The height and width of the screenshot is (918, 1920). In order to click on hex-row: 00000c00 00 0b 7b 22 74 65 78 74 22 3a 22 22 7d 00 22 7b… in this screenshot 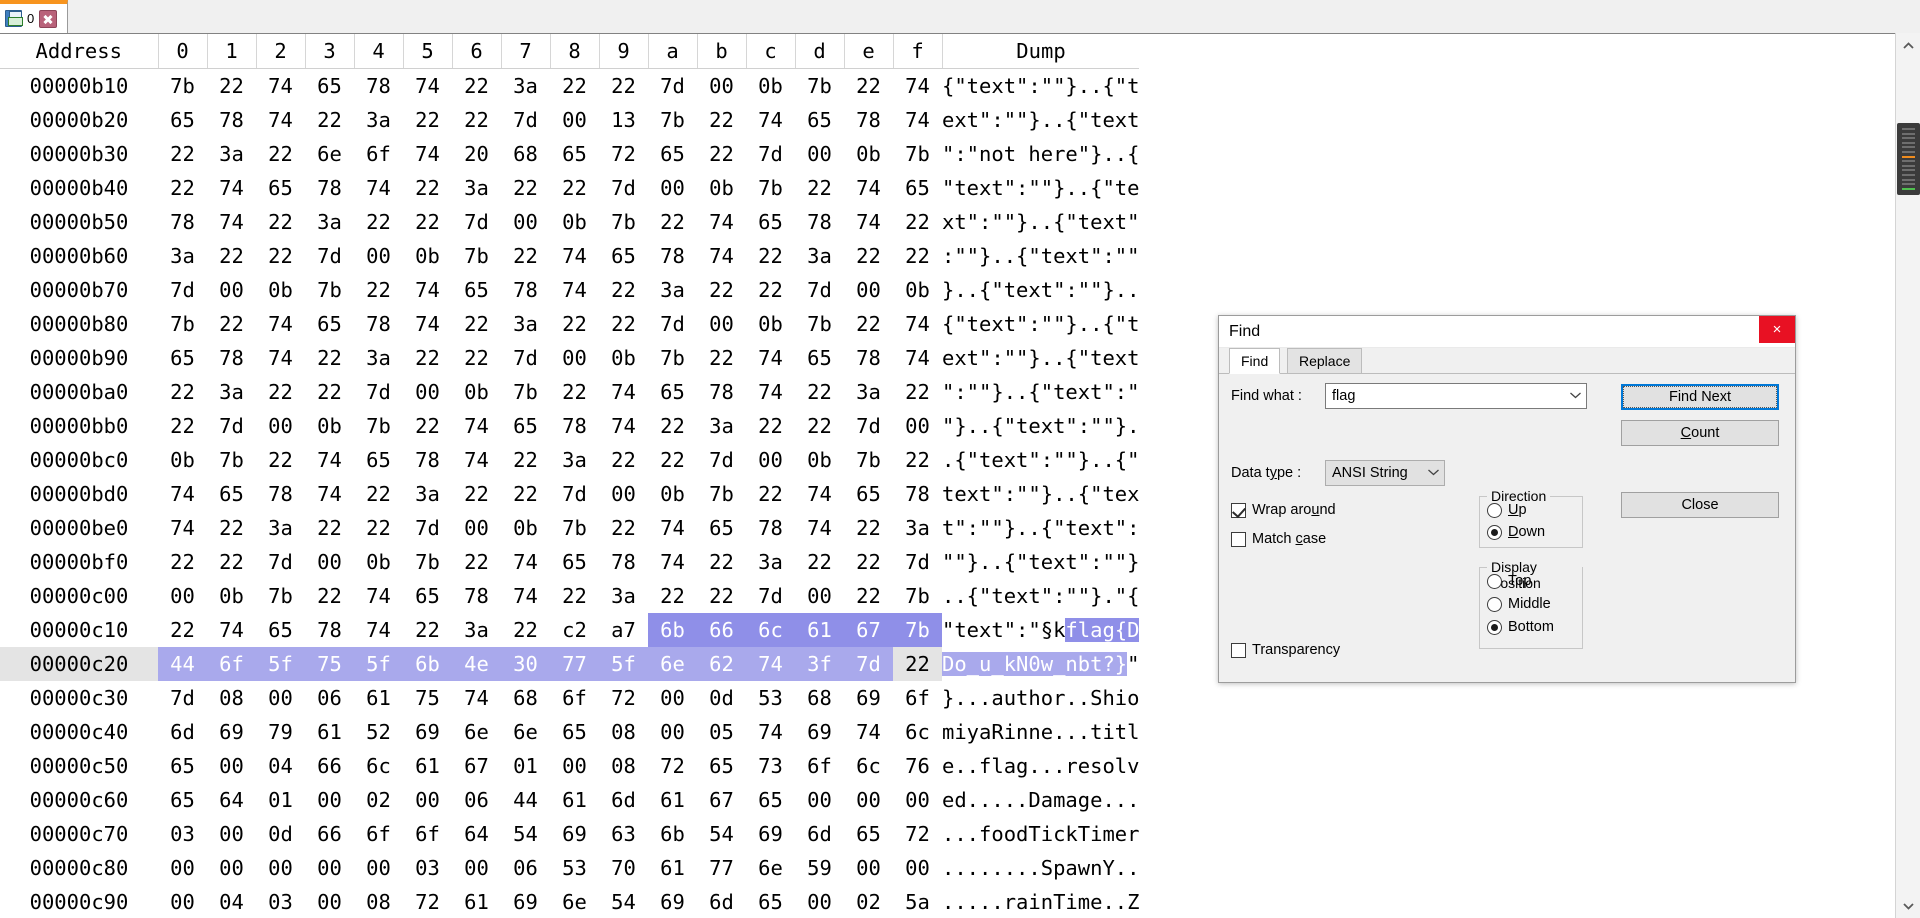, I will do `click(570, 596)`.